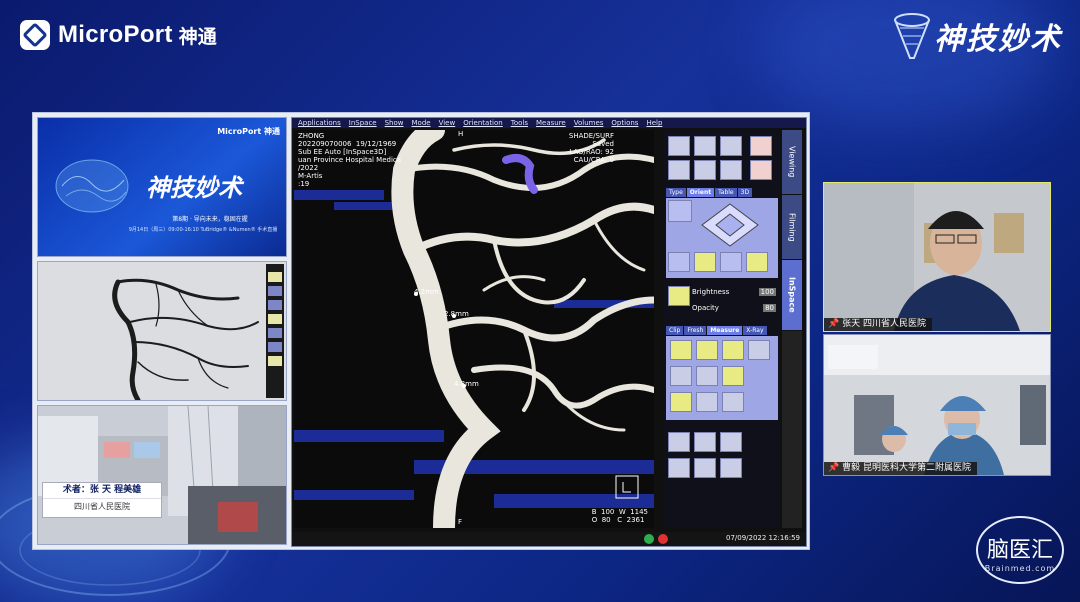  I want to click on measure-label-1: 4.2mm, so click(426, 292).